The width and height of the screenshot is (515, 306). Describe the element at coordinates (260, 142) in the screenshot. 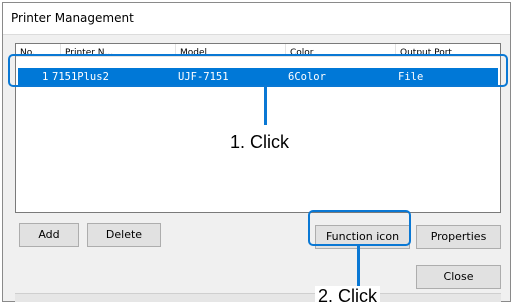

I see `step1-callout: 1. Click` at that location.